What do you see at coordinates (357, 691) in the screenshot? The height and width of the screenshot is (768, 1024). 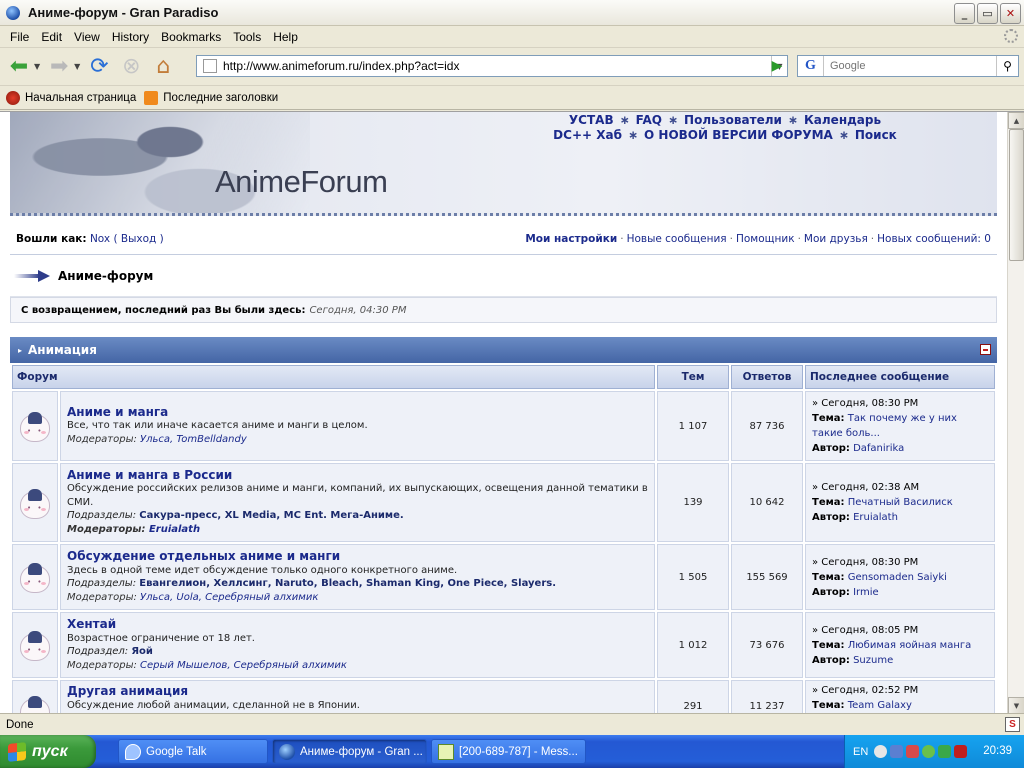 I see `forum-title-link: Другая анимация` at bounding box center [357, 691].